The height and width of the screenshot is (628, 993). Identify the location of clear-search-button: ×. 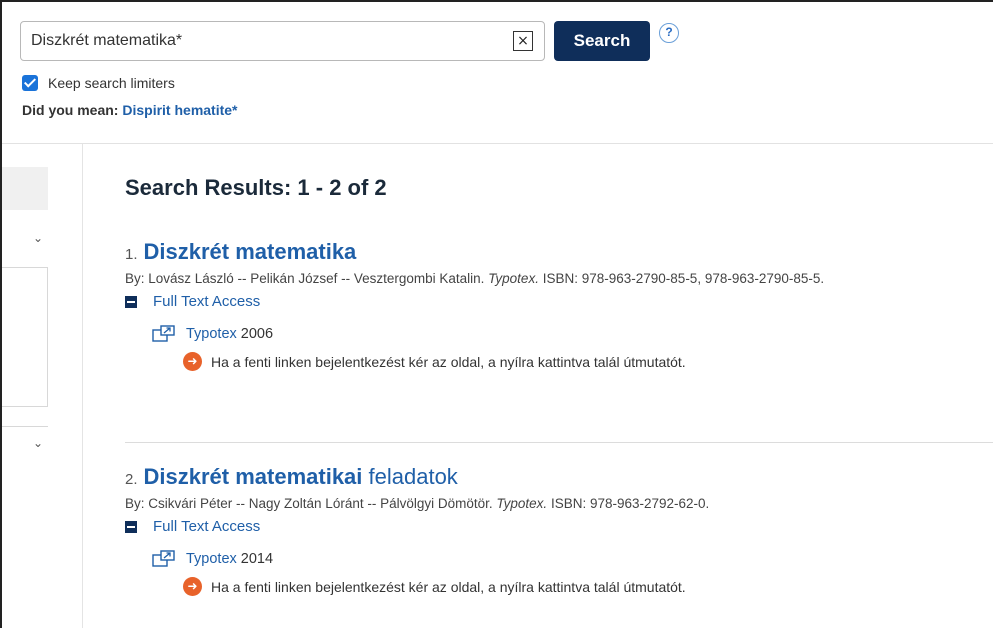
(523, 41).